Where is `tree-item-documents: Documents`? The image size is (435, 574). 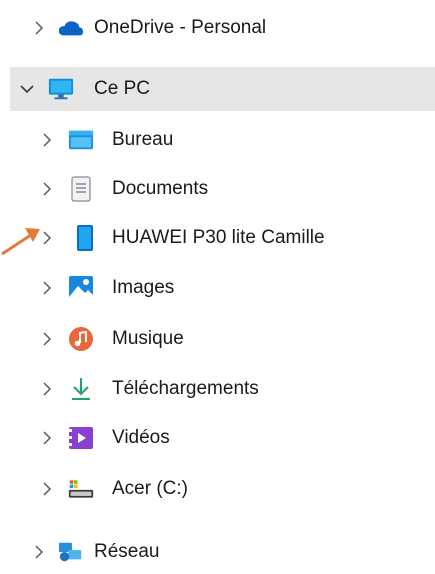
tree-item-documents: Documents is located at coordinates (222, 189).